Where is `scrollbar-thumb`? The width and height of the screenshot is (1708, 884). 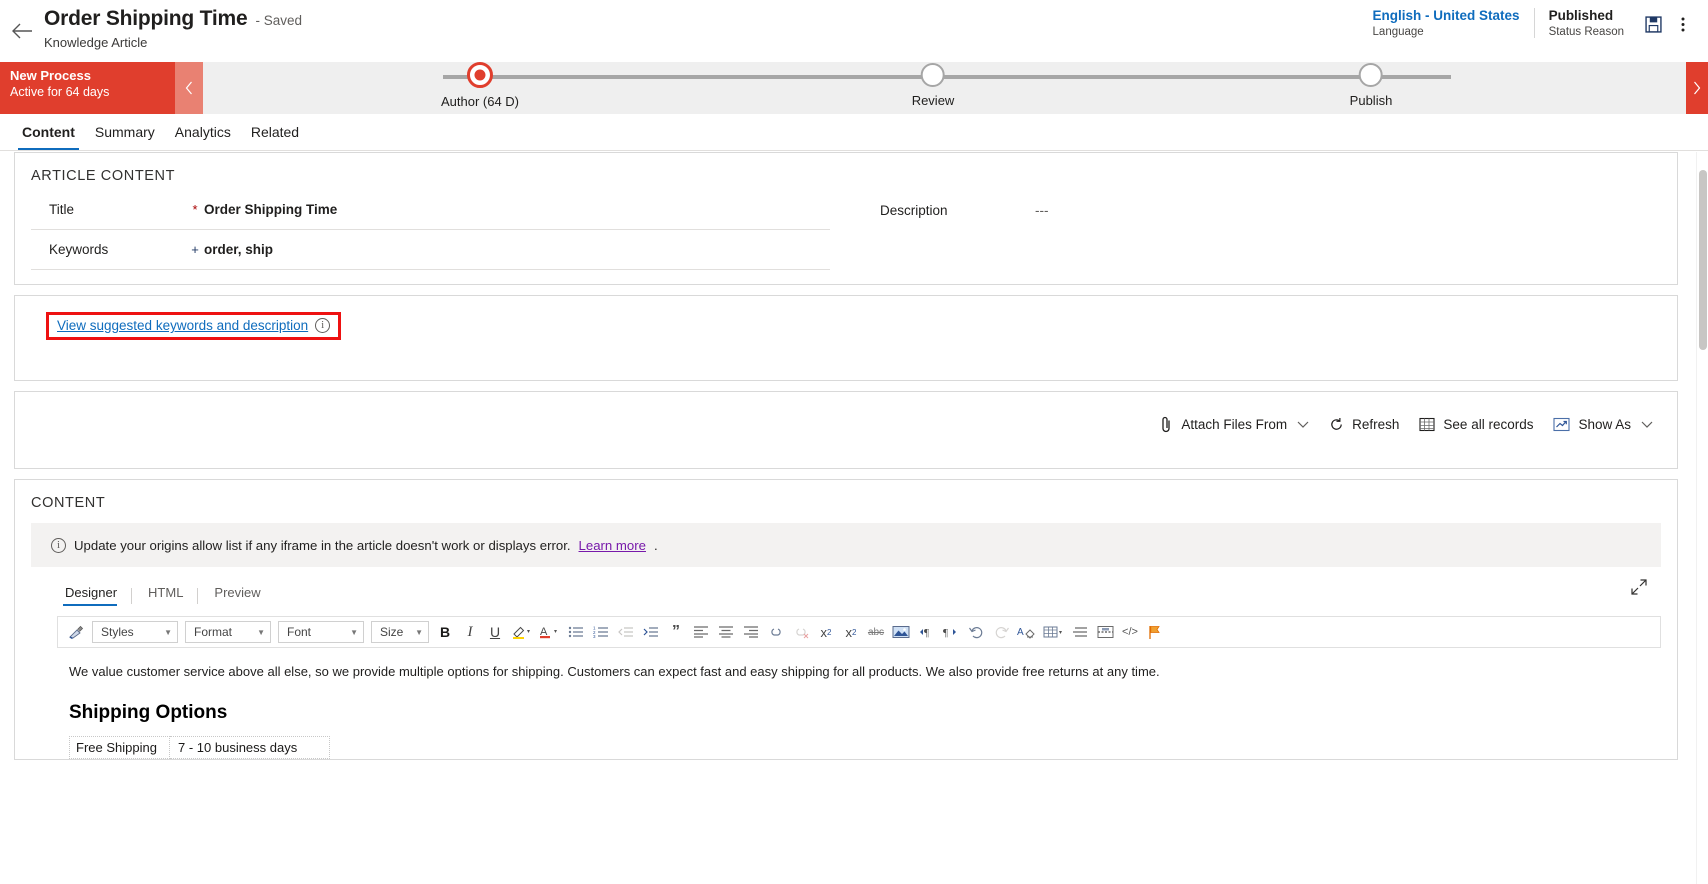
scrollbar-thumb is located at coordinates (1703, 260).